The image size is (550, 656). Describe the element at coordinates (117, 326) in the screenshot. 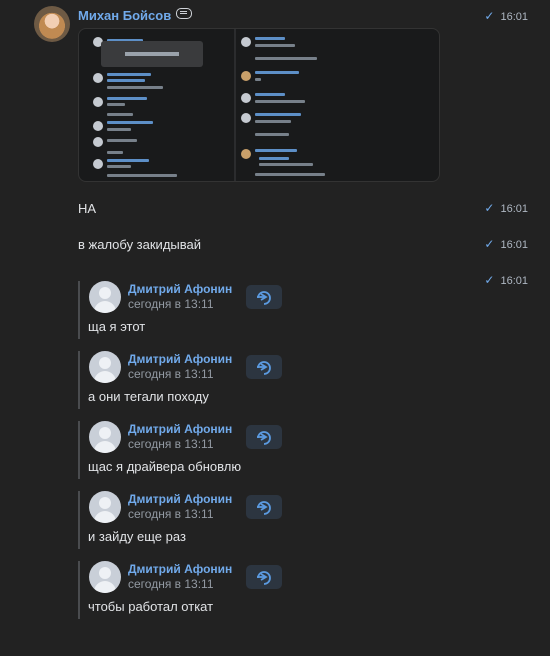

I see `forward-text: ща я этот` at that location.